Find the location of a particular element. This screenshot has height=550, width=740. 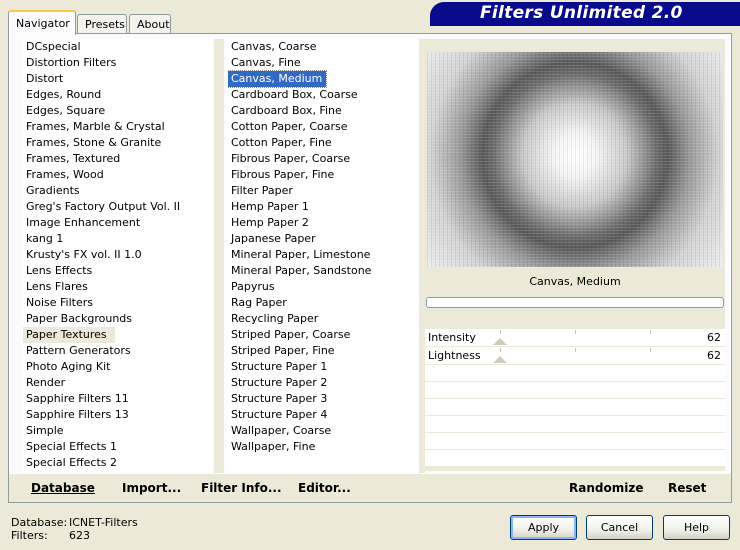

list-item: Paper Textures is located at coordinates (118, 335).